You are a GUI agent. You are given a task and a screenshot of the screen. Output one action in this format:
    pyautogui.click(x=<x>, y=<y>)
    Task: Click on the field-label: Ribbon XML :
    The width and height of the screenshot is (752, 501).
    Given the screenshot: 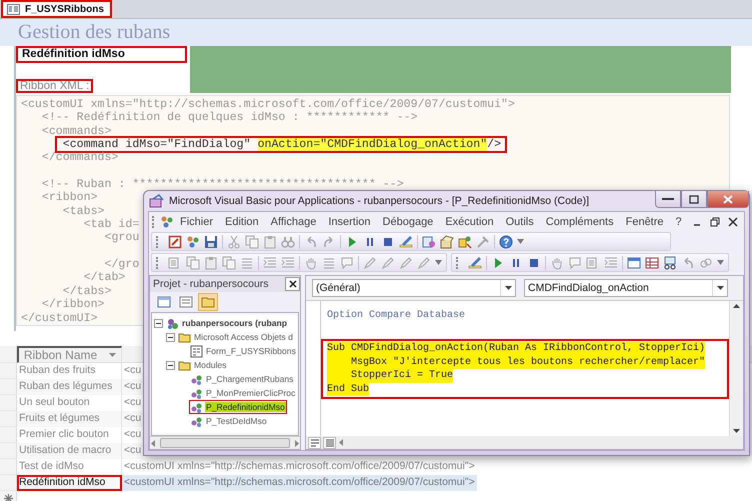 What is the action you would take?
    pyautogui.click(x=55, y=86)
    